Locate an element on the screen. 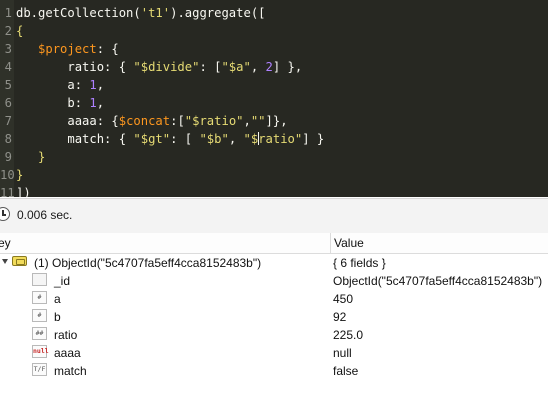 The height and width of the screenshot is (412, 548). document-icon is located at coordinates (19, 261).